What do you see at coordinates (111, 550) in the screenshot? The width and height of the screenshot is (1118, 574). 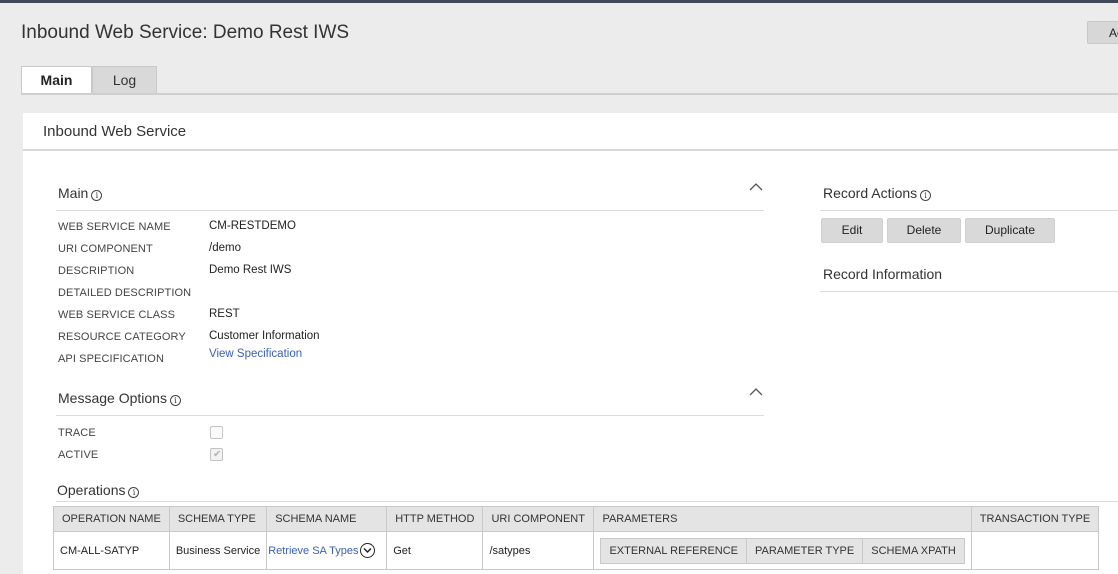 I see `operation-name-cell: CM-ALL-SATYP` at bounding box center [111, 550].